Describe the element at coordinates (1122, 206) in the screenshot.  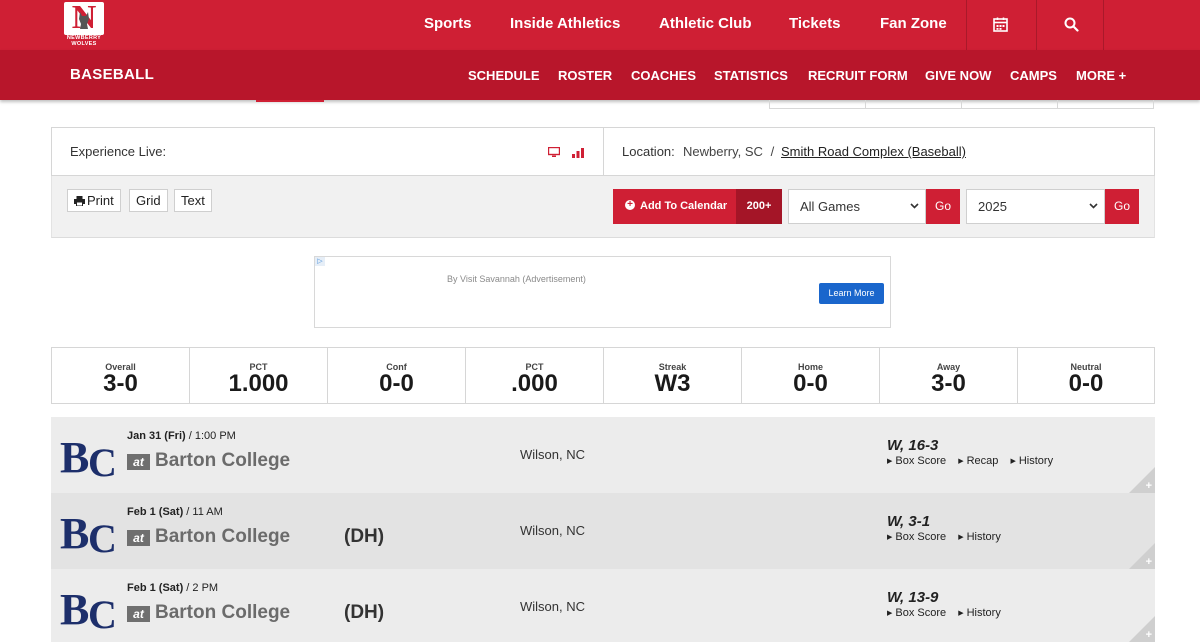
I see `season-go-button: Go` at that location.